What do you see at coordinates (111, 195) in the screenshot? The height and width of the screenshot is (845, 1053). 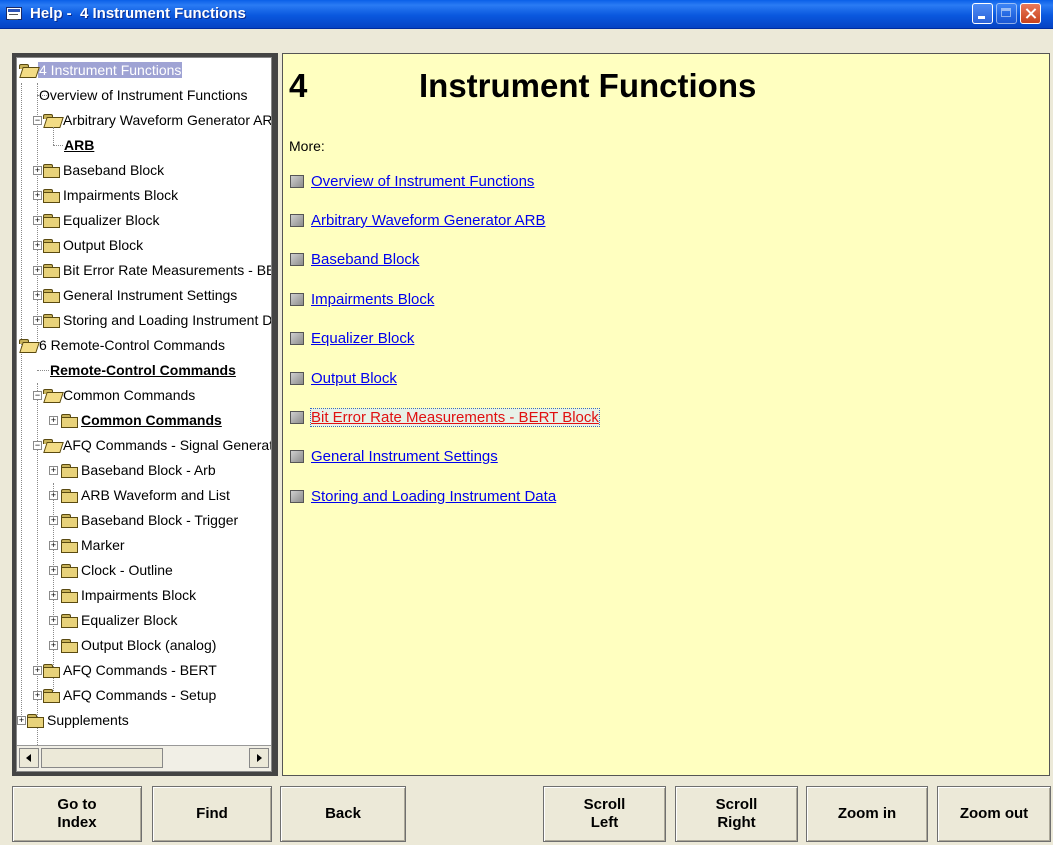 I see `tree-item-impairments-block: Impairments Block` at bounding box center [111, 195].